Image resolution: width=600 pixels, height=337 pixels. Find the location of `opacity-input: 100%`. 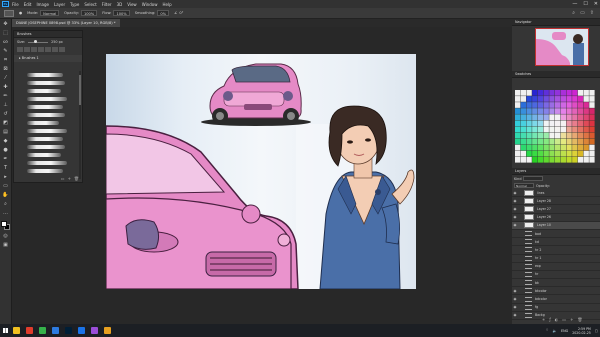

opacity-input: 100% is located at coordinates (89, 13).